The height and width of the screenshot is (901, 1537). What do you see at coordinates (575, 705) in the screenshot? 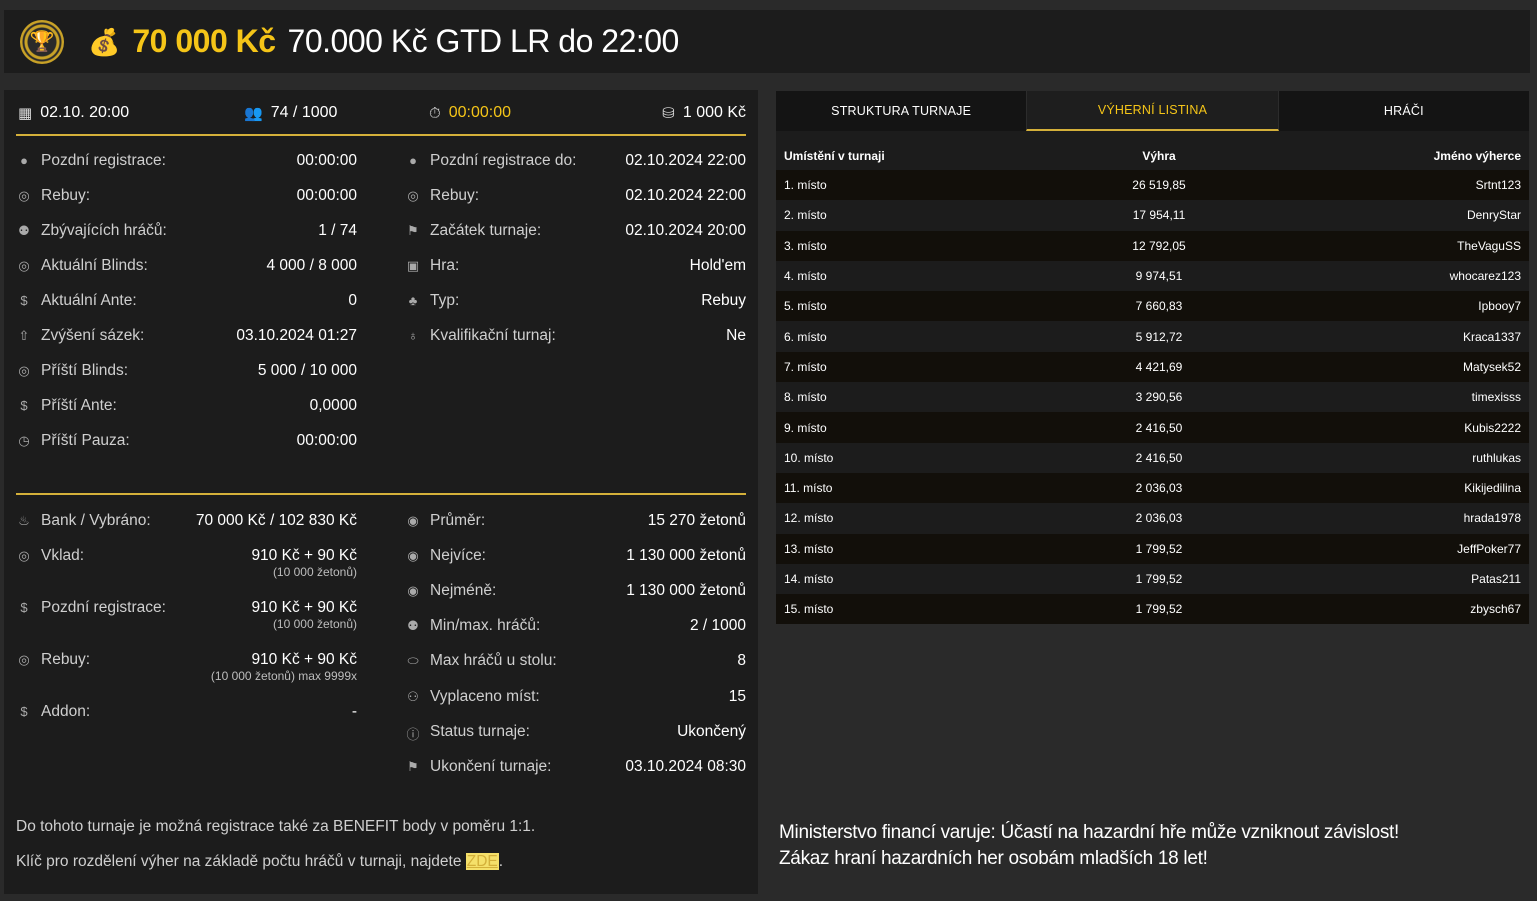
I see `info-row: ⚇ Vyplaceno míst: 15` at bounding box center [575, 705].